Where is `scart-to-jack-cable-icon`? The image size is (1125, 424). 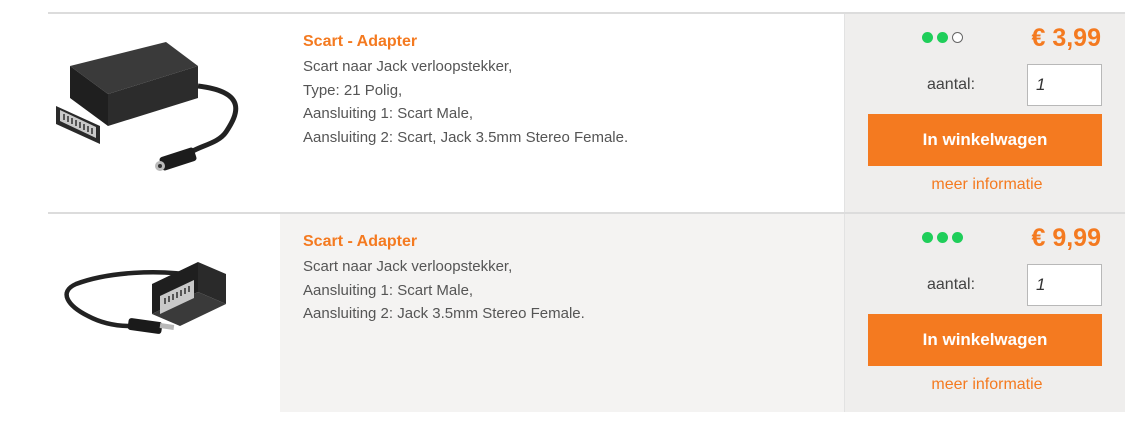
scart-to-jack-cable-icon is located at coordinates (145, 298).